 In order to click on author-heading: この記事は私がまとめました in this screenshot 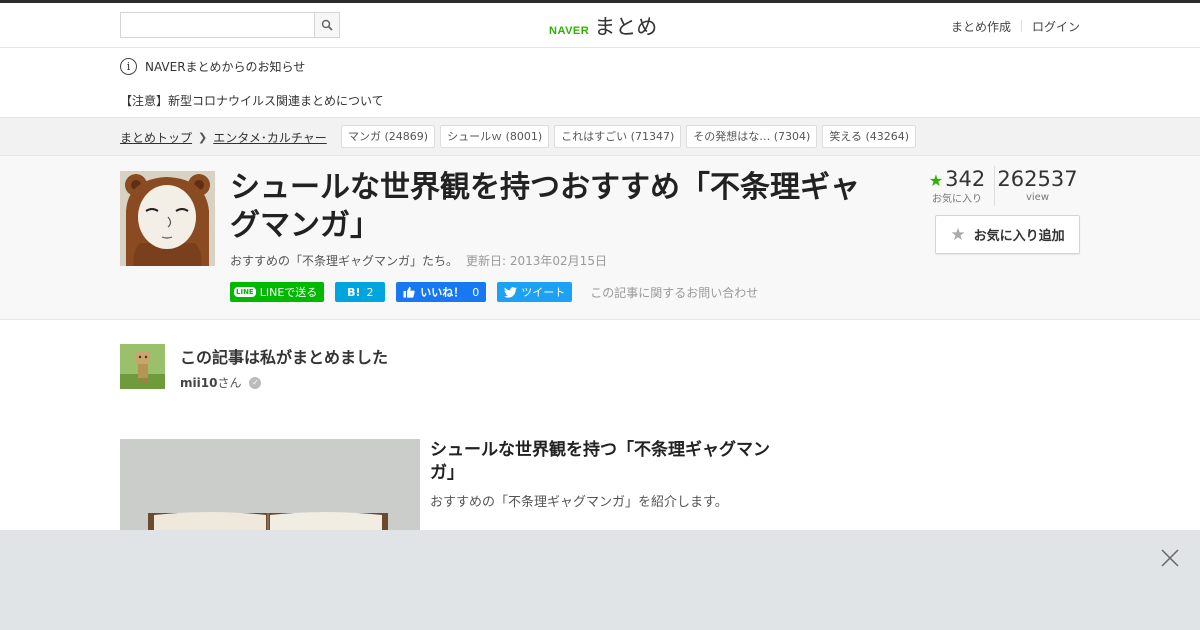, I will do `click(284, 357)`.